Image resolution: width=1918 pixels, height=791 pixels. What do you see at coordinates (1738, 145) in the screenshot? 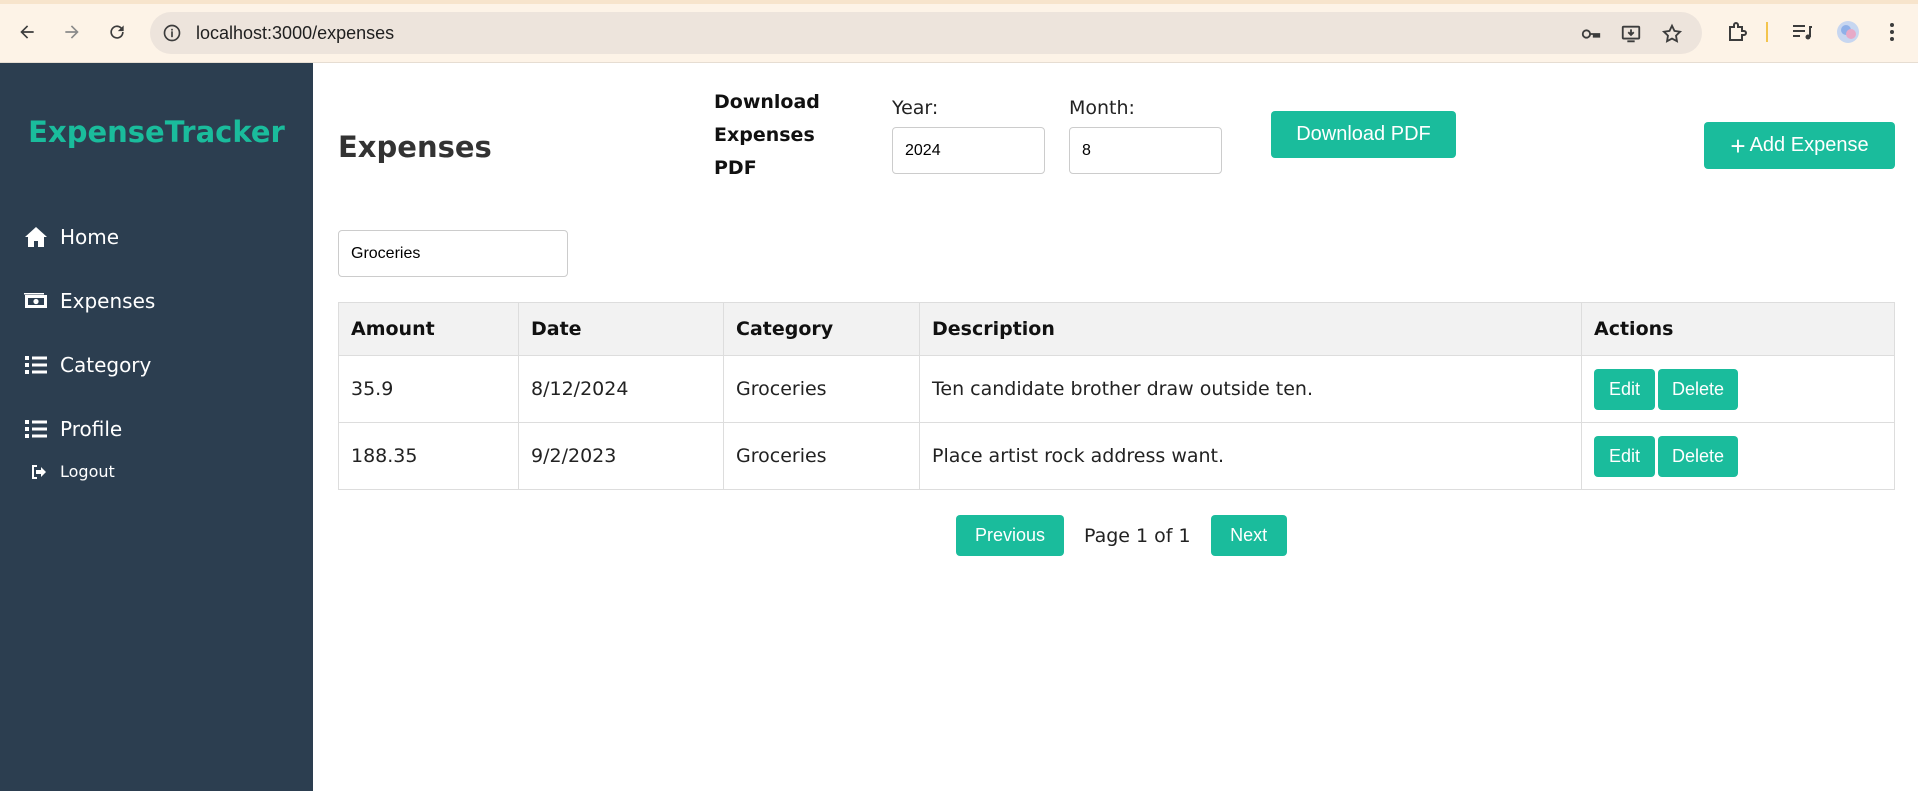
I see `plus-icon: +` at bounding box center [1738, 145].